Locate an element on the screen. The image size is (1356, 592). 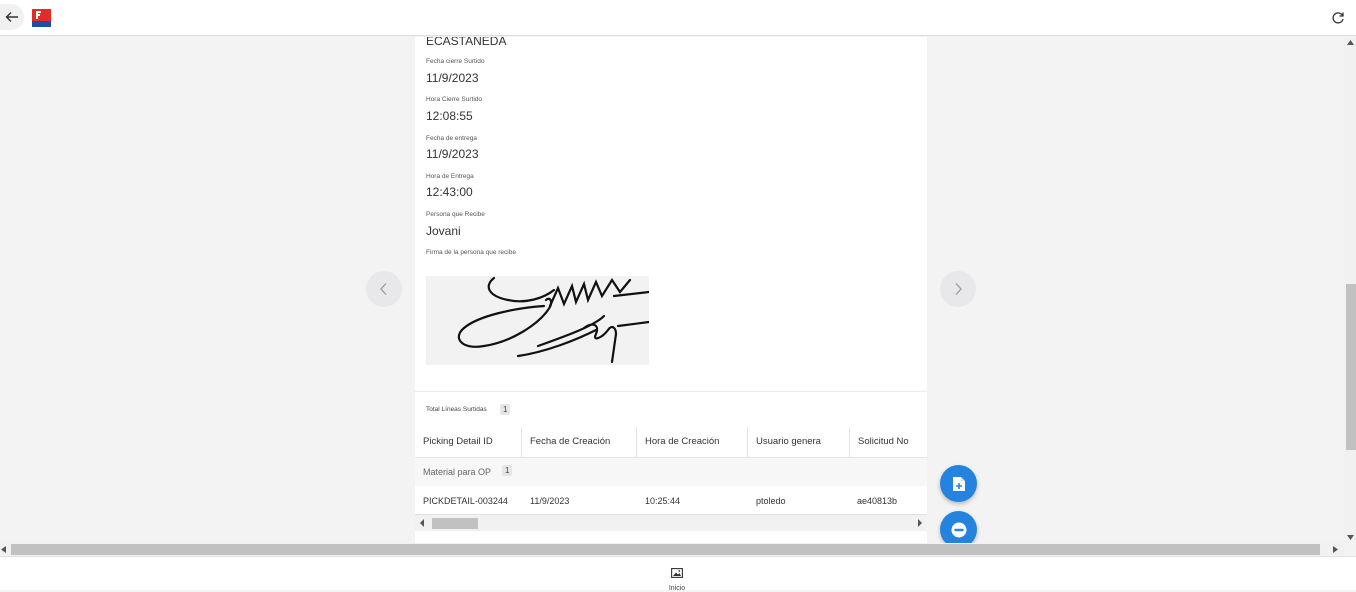
nav-item-inicio: Inicio is located at coordinates (677, 578).